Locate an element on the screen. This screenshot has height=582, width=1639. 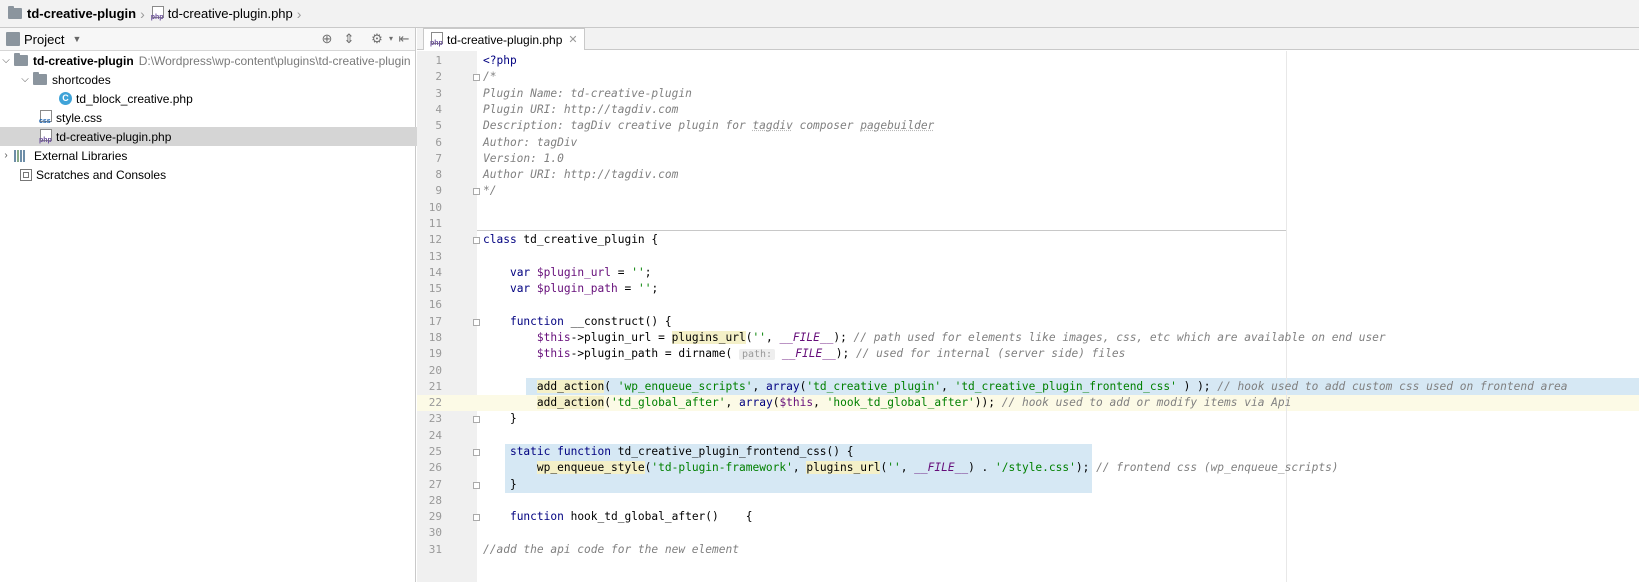
code-line: //add the api code for the new element is located at coordinates (611, 549).